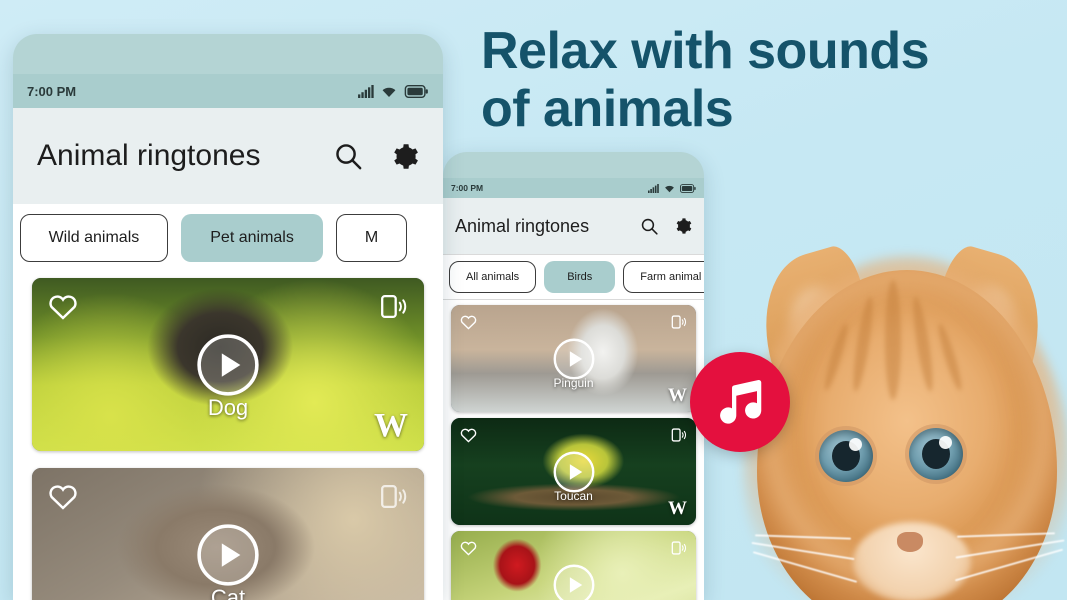 This screenshot has width=1067, height=600. Describe the element at coordinates (573, 383) in the screenshot. I see `card-label: Pinguin` at that location.